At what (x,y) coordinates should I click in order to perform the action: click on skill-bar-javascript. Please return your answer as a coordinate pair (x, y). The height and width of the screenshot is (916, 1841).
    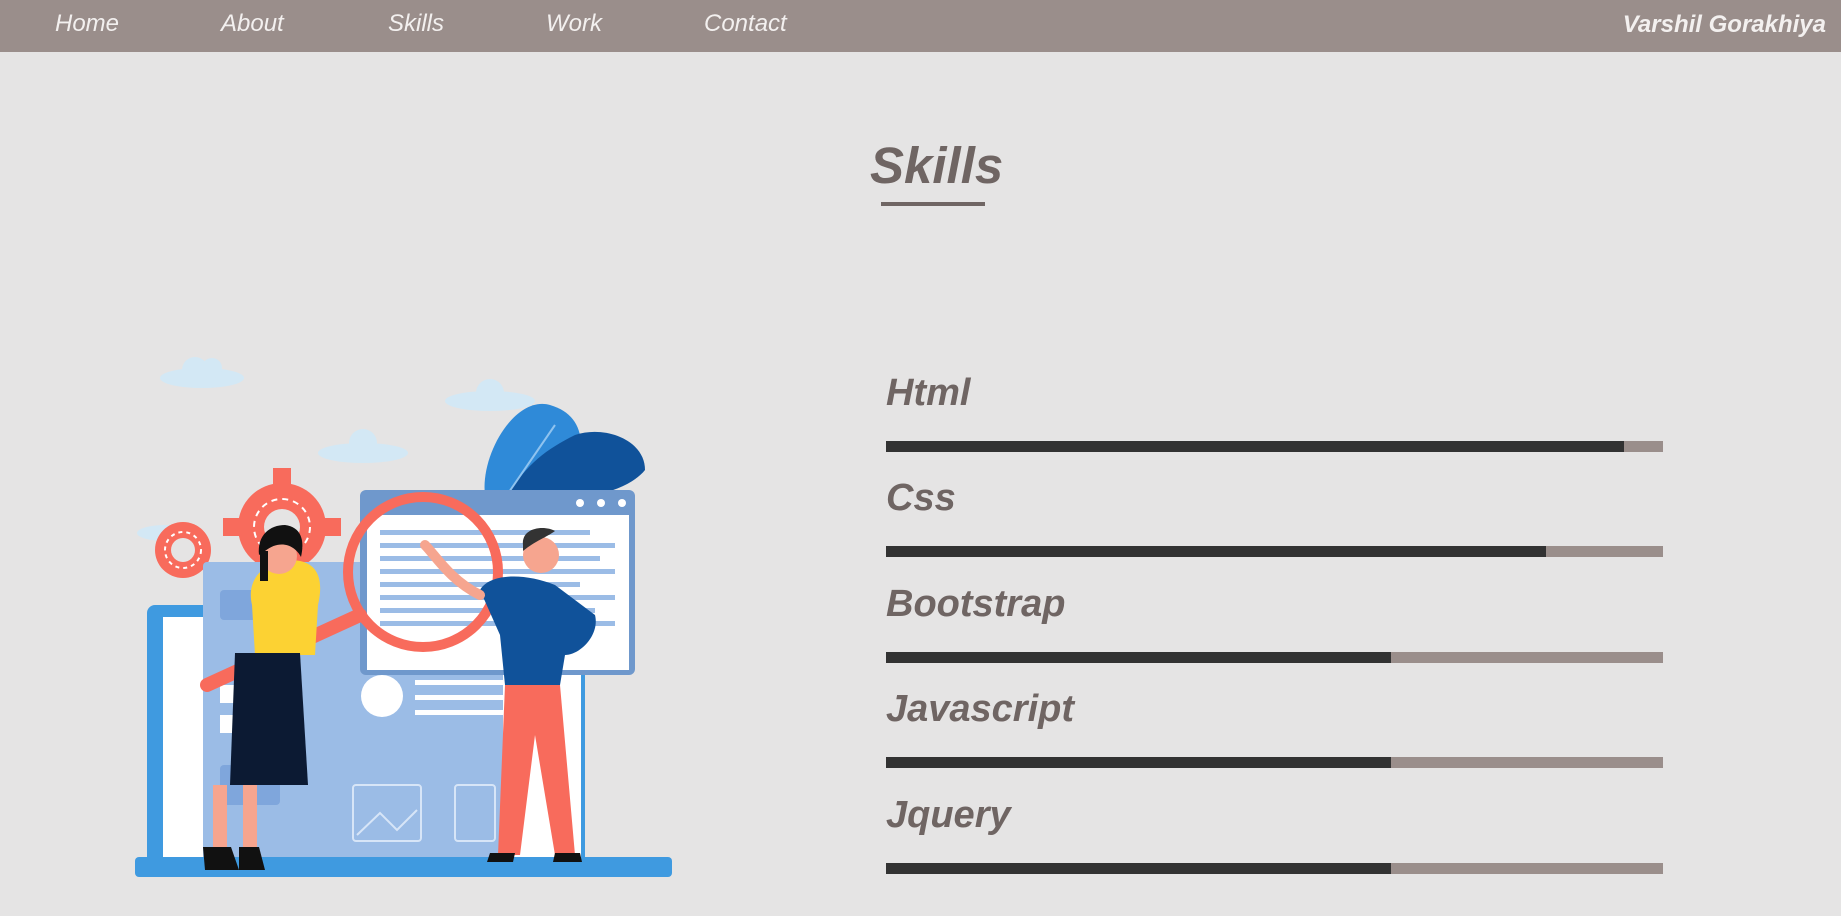
    Looking at the image, I should click on (1274, 762).